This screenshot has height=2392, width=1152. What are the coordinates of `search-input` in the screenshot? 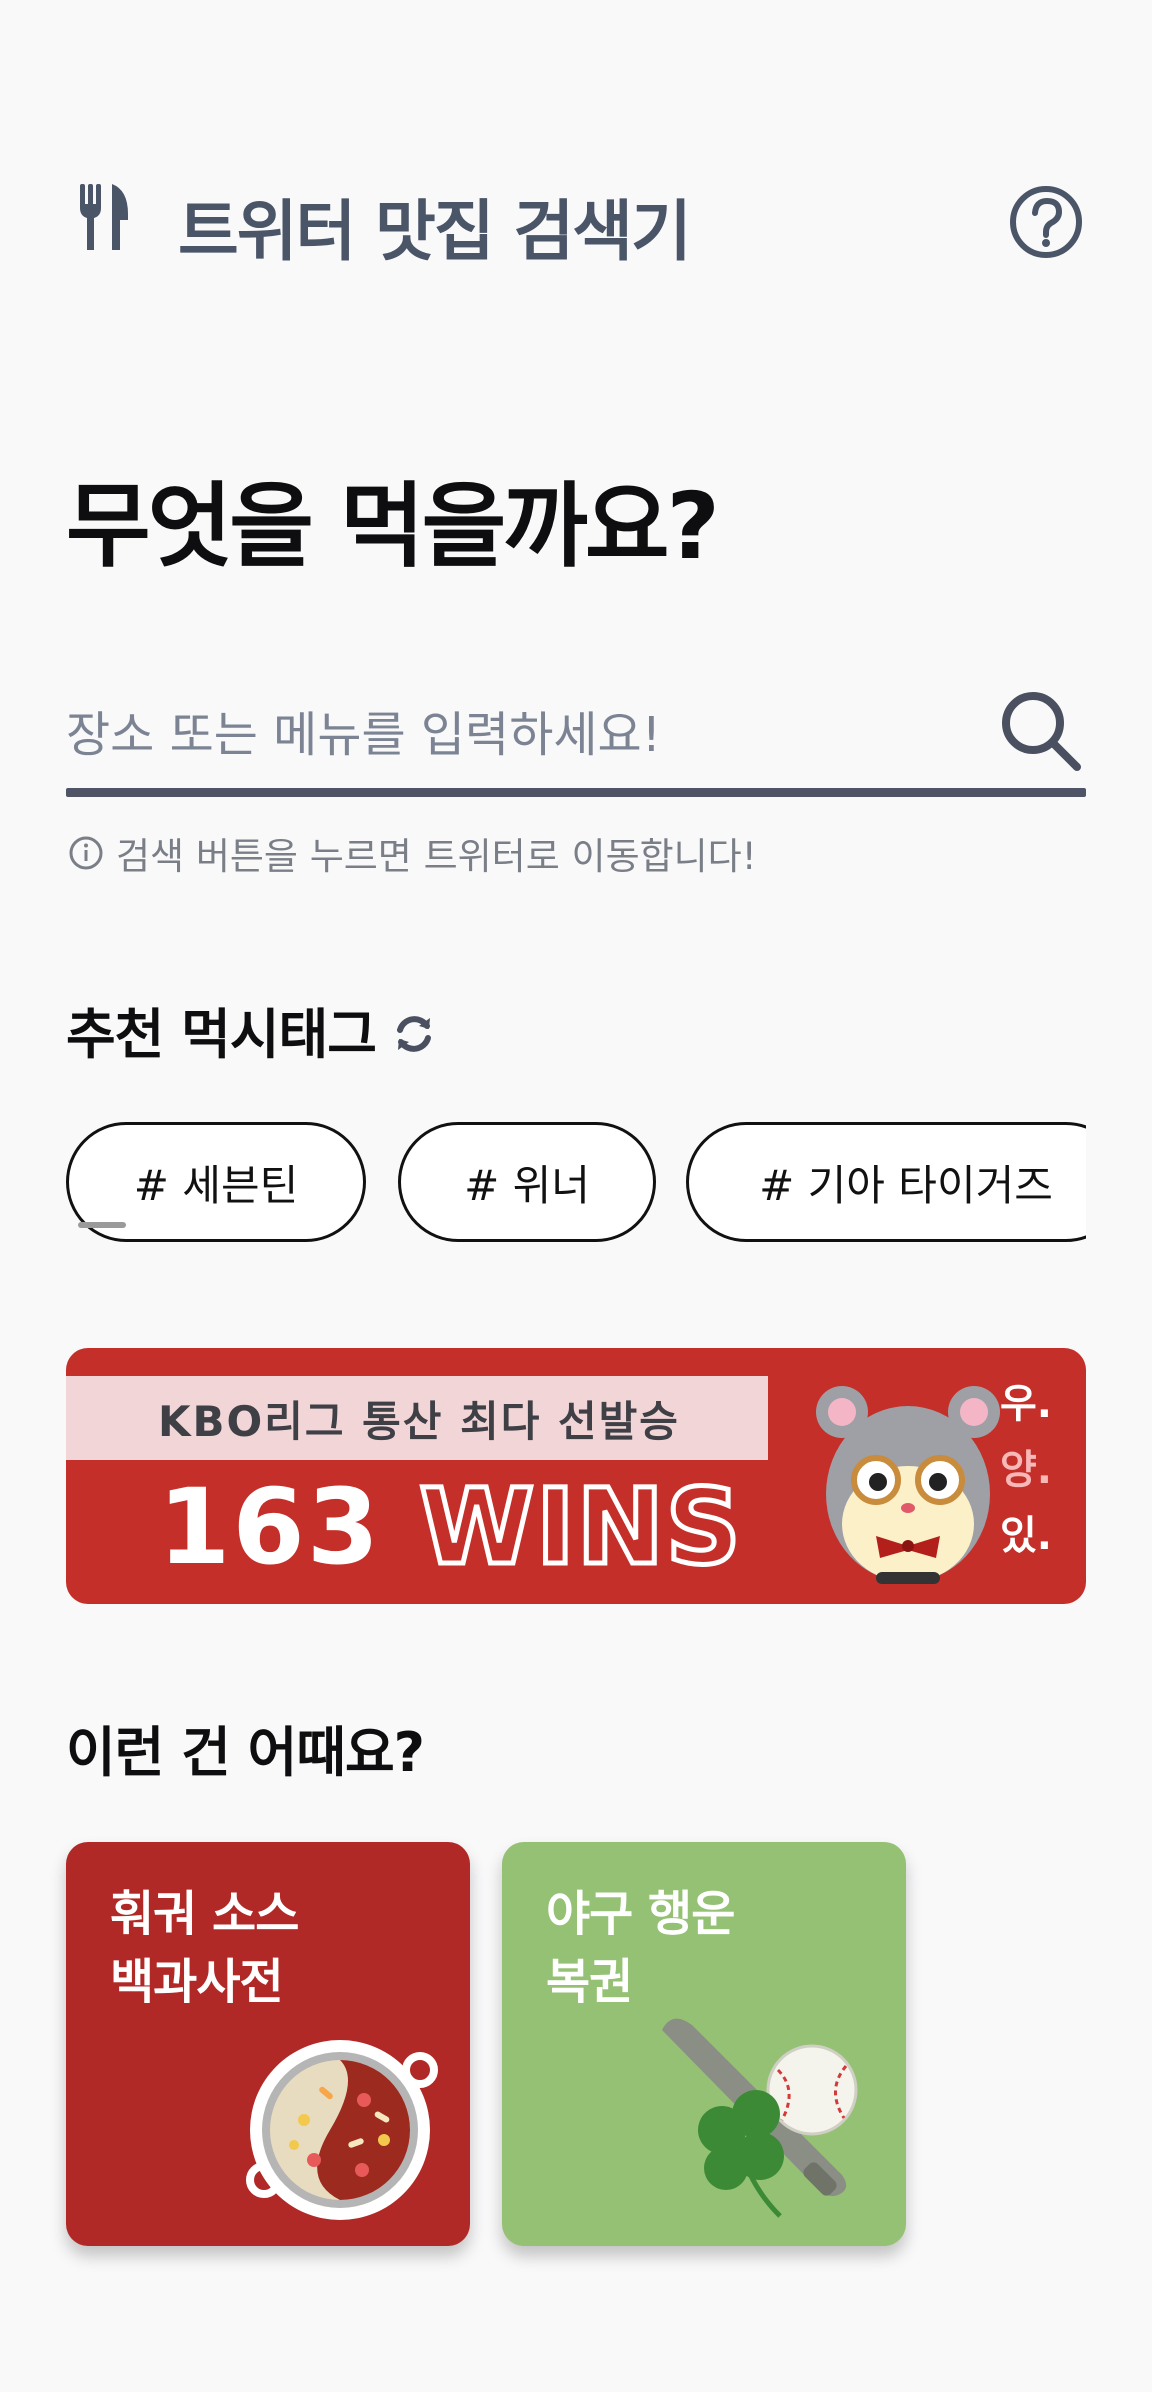 It's located at (526, 730).